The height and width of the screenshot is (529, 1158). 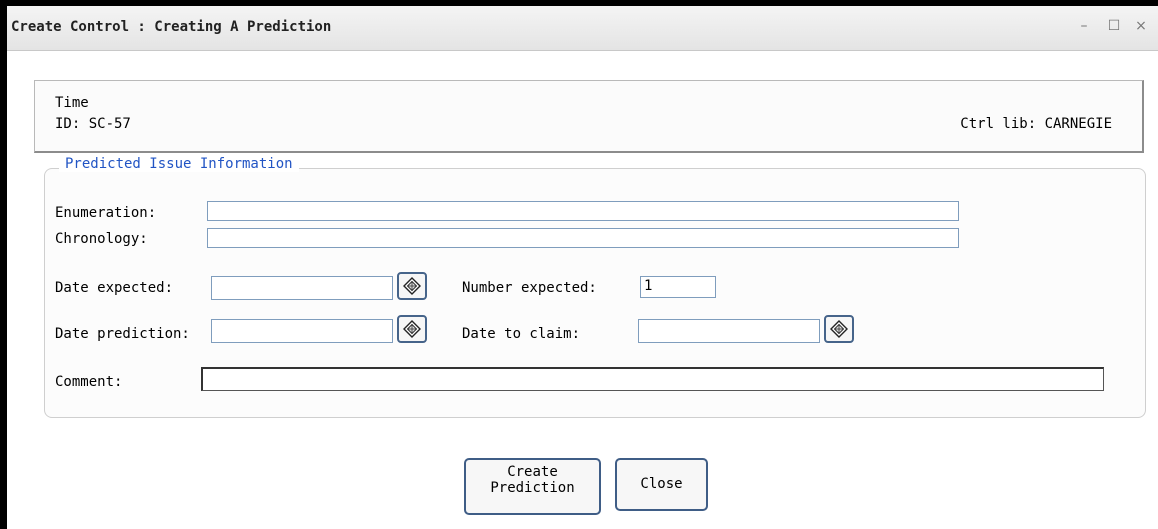 I want to click on control-info-panel: Time ID: SC-57 Ctrl lib: CARNEGIE, so click(x=589, y=116).